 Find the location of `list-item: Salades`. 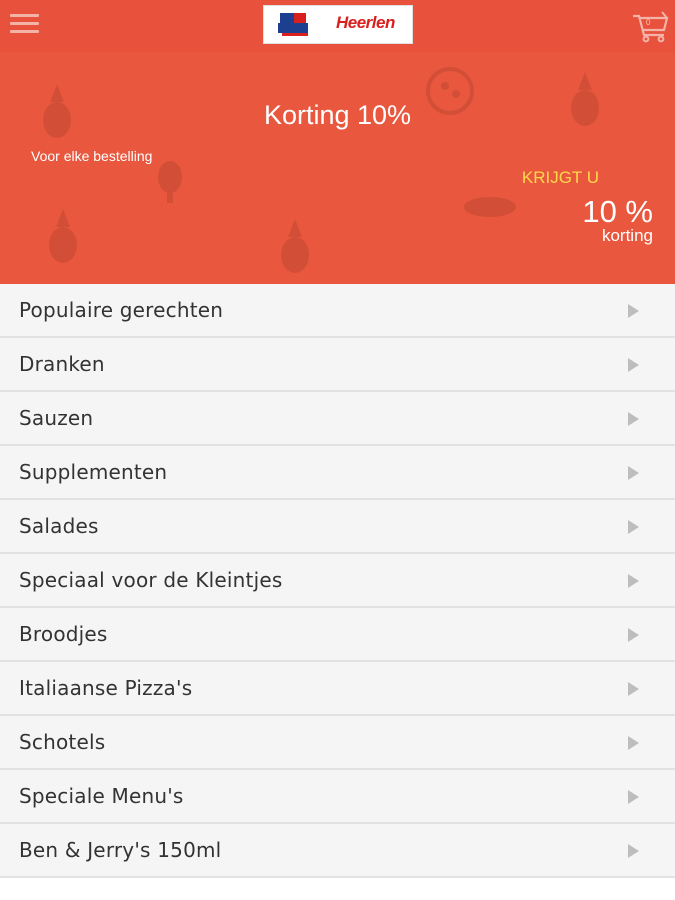

list-item: Salades is located at coordinates (337, 527).